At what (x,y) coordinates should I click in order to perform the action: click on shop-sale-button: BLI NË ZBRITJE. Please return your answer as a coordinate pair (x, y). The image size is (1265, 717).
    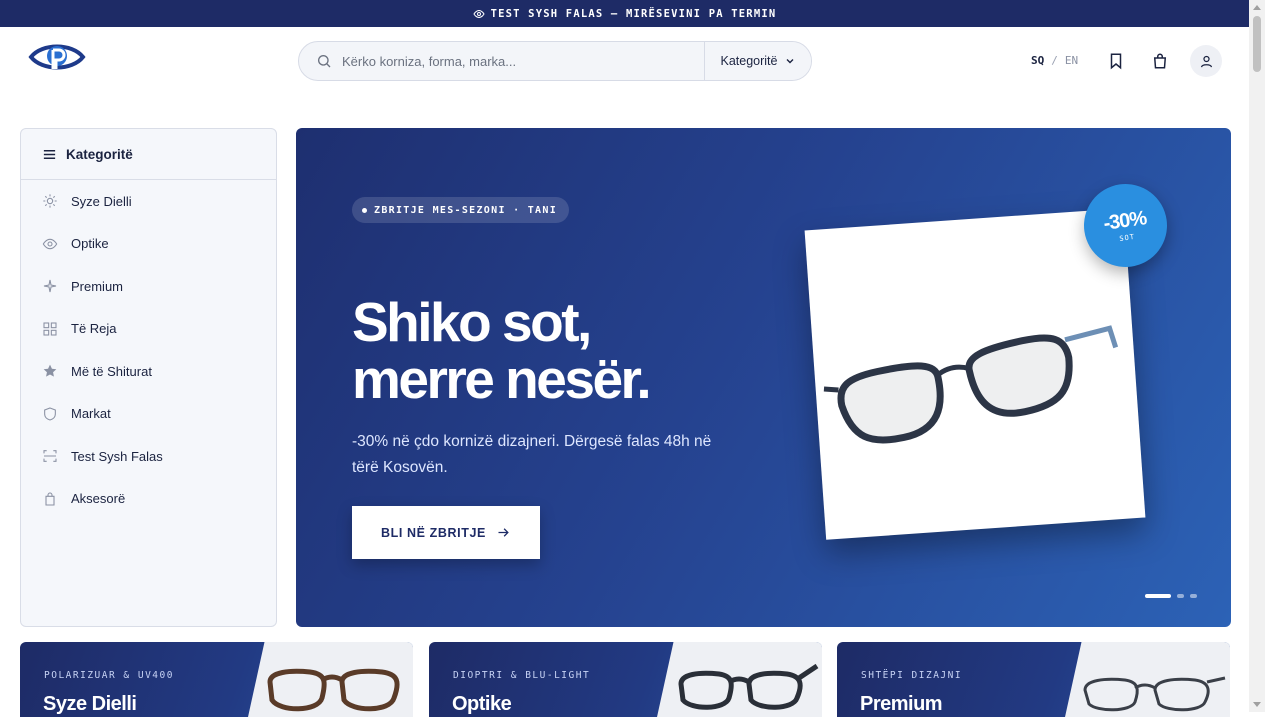
    Looking at the image, I should click on (446, 532).